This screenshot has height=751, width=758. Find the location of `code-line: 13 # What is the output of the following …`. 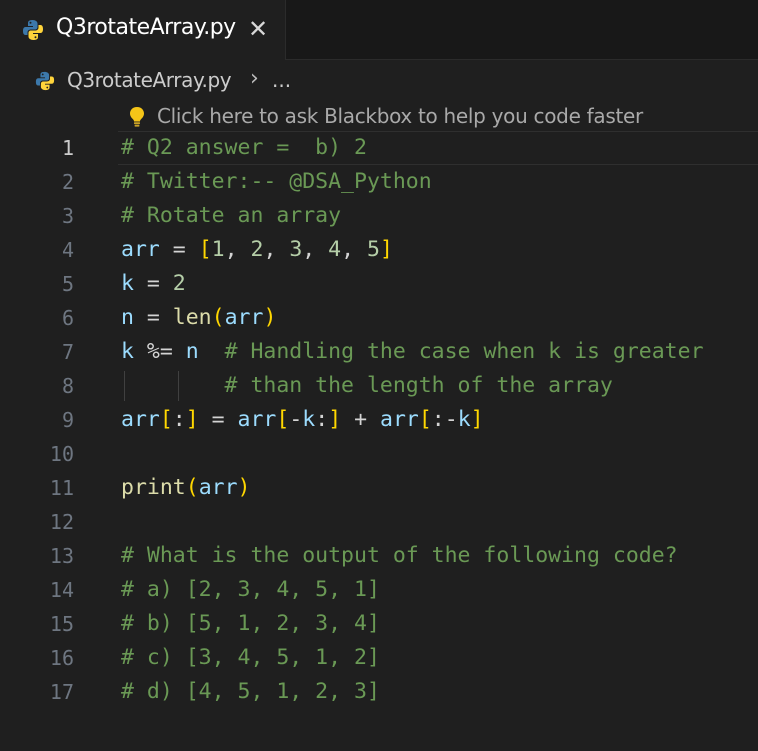

code-line: 13 # What is the output of the following … is located at coordinates (379, 556).